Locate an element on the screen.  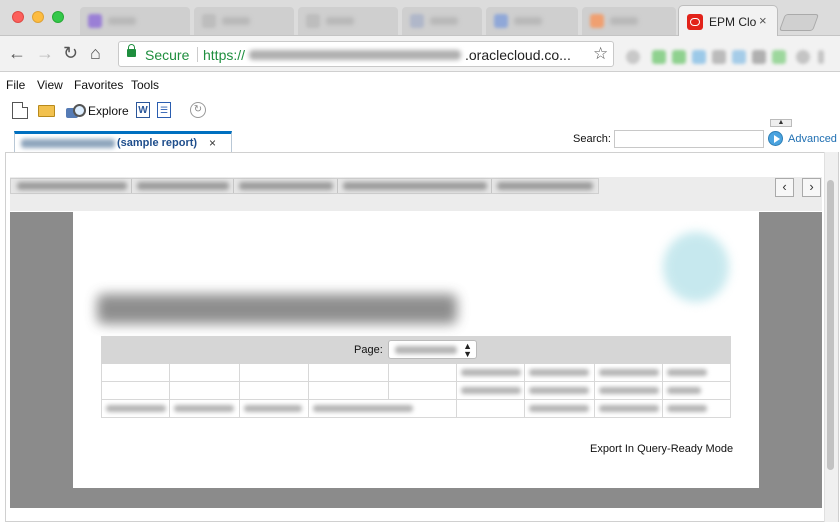
menu-favorites: Favorites is located at coordinates (98, 85).